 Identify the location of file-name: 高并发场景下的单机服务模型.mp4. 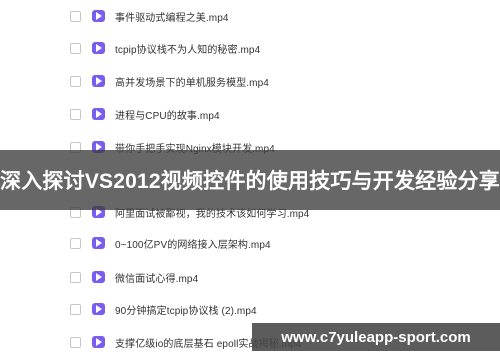
(192, 83).